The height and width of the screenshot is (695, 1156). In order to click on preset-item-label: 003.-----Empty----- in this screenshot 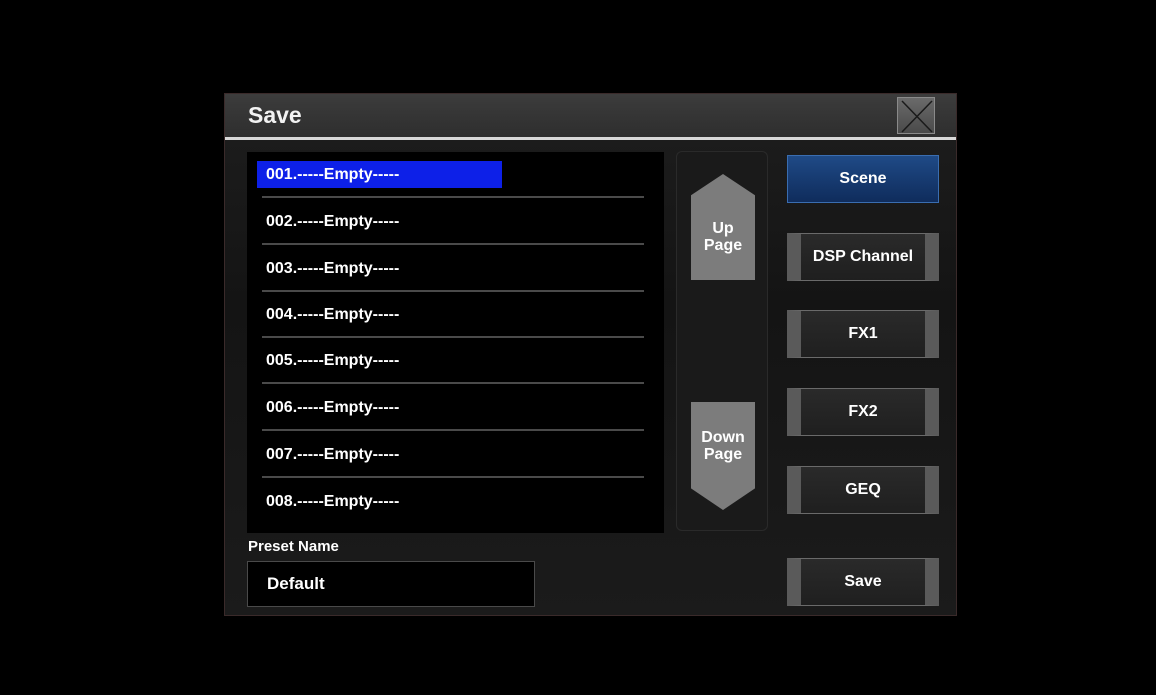, I will do `click(333, 268)`.